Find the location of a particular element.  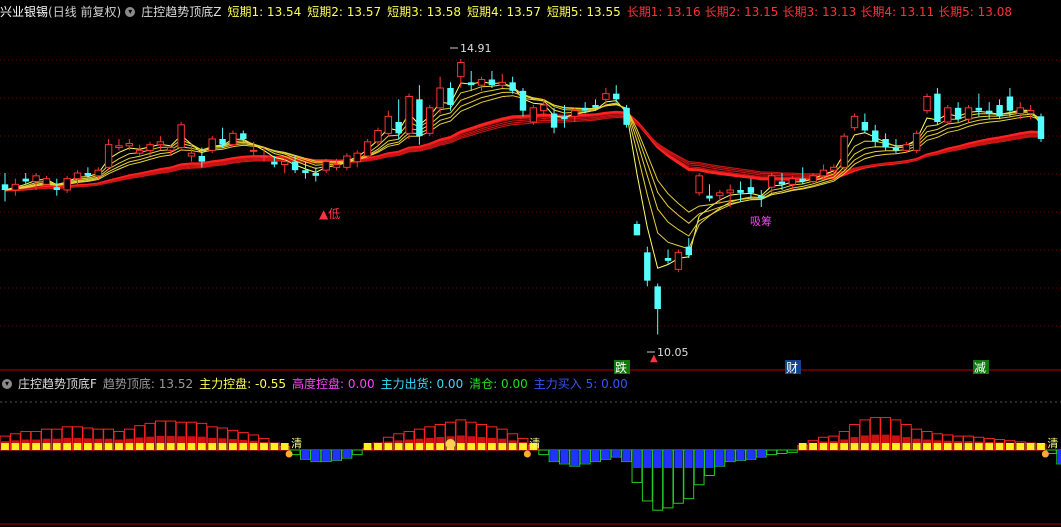

pink-signal: 吸筹 is located at coordinates (761, 221).